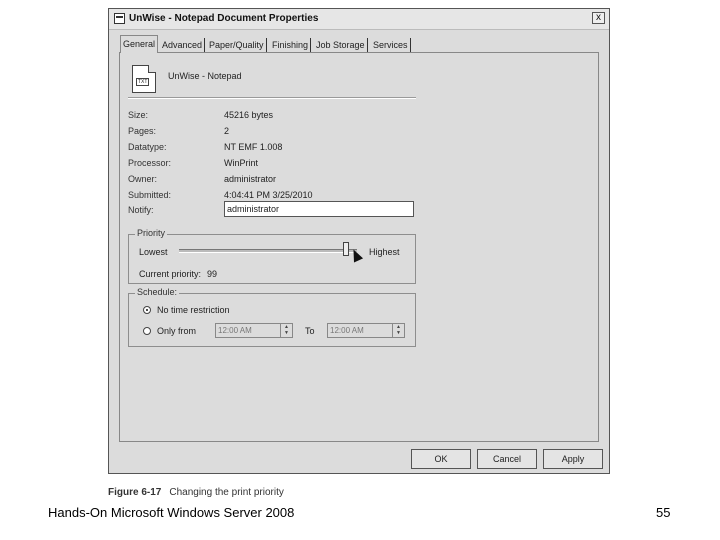  I want to click on notify-label: Notify:, so click(141, 210).